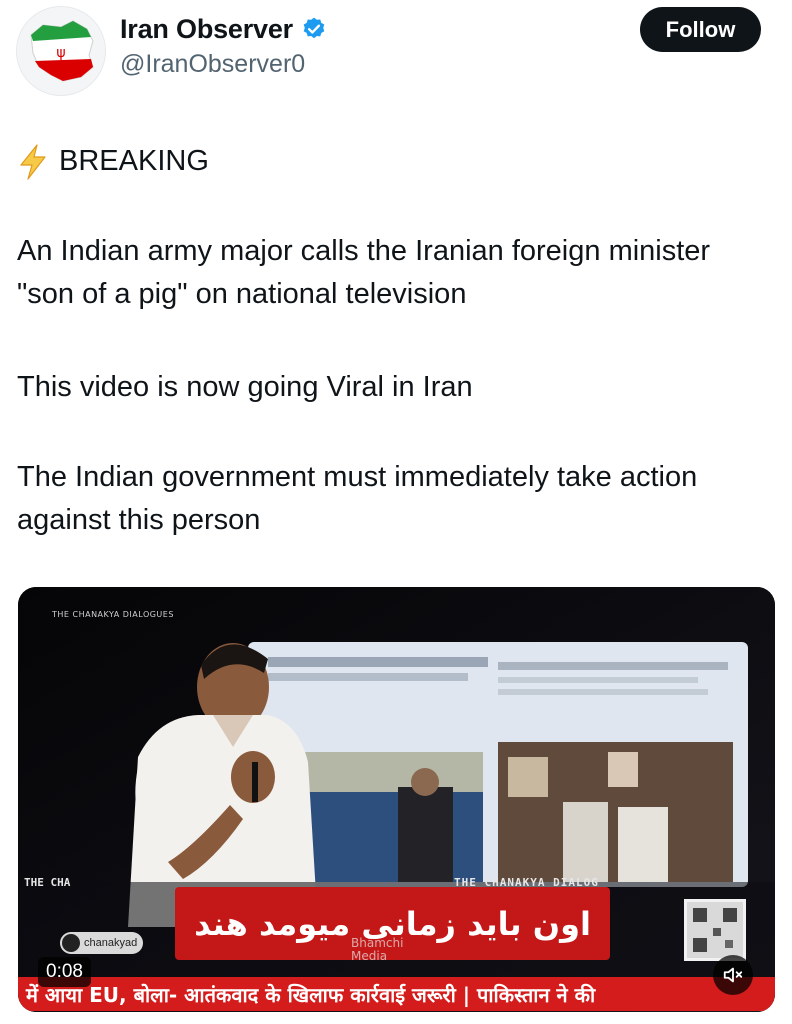 The height and width of the screenshot is (1024, 792). What do you see at coordinates (47, 882) in the screenshot?
I see `show-brand-left: THE CHA` at bounding box center [47, 882].